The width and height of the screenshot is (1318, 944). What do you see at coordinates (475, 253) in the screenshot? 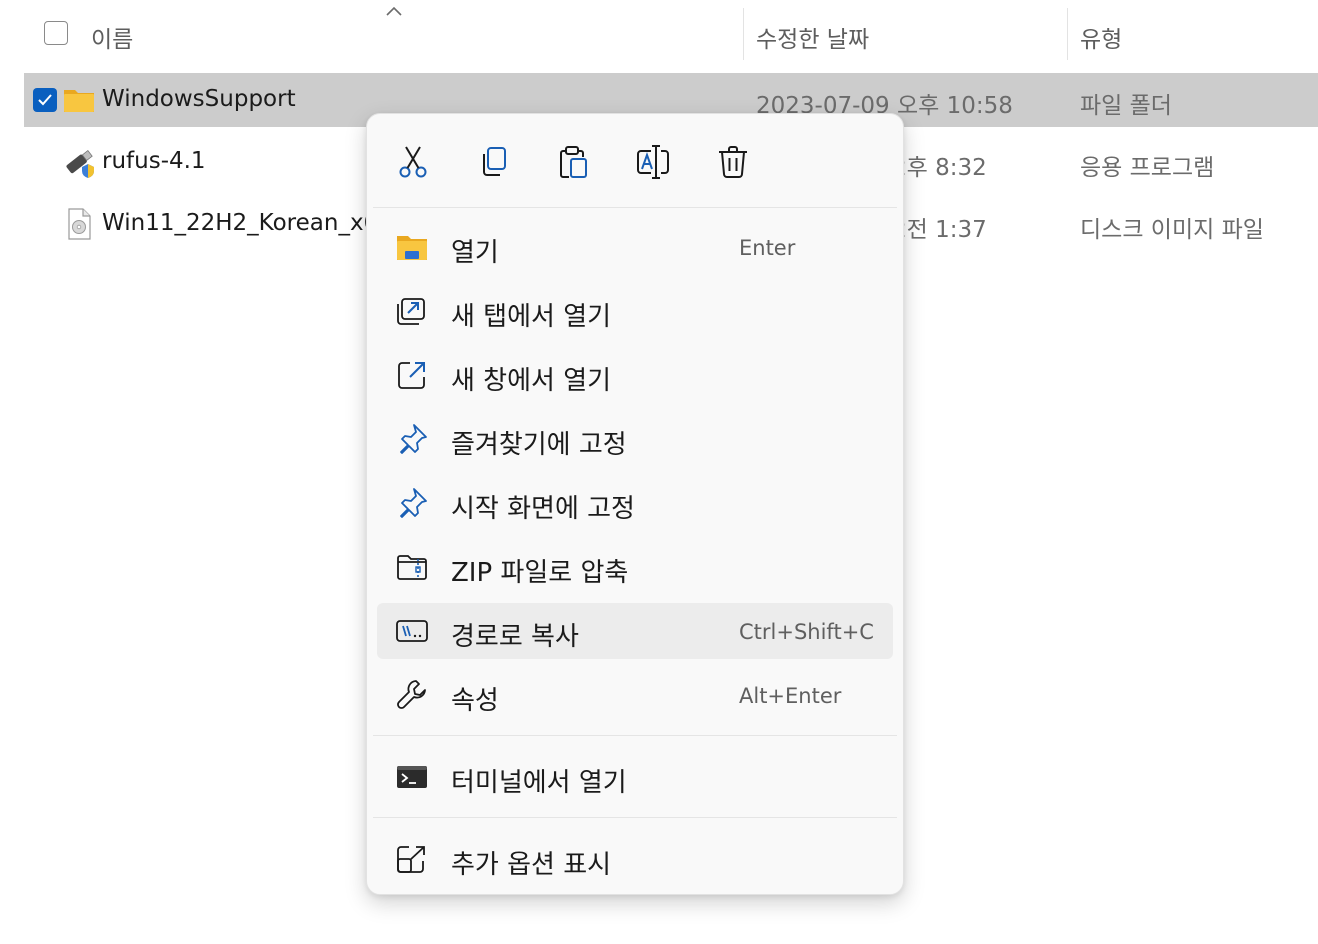
I see `menu-item-label: 열기` at bounding box center [475, 253].